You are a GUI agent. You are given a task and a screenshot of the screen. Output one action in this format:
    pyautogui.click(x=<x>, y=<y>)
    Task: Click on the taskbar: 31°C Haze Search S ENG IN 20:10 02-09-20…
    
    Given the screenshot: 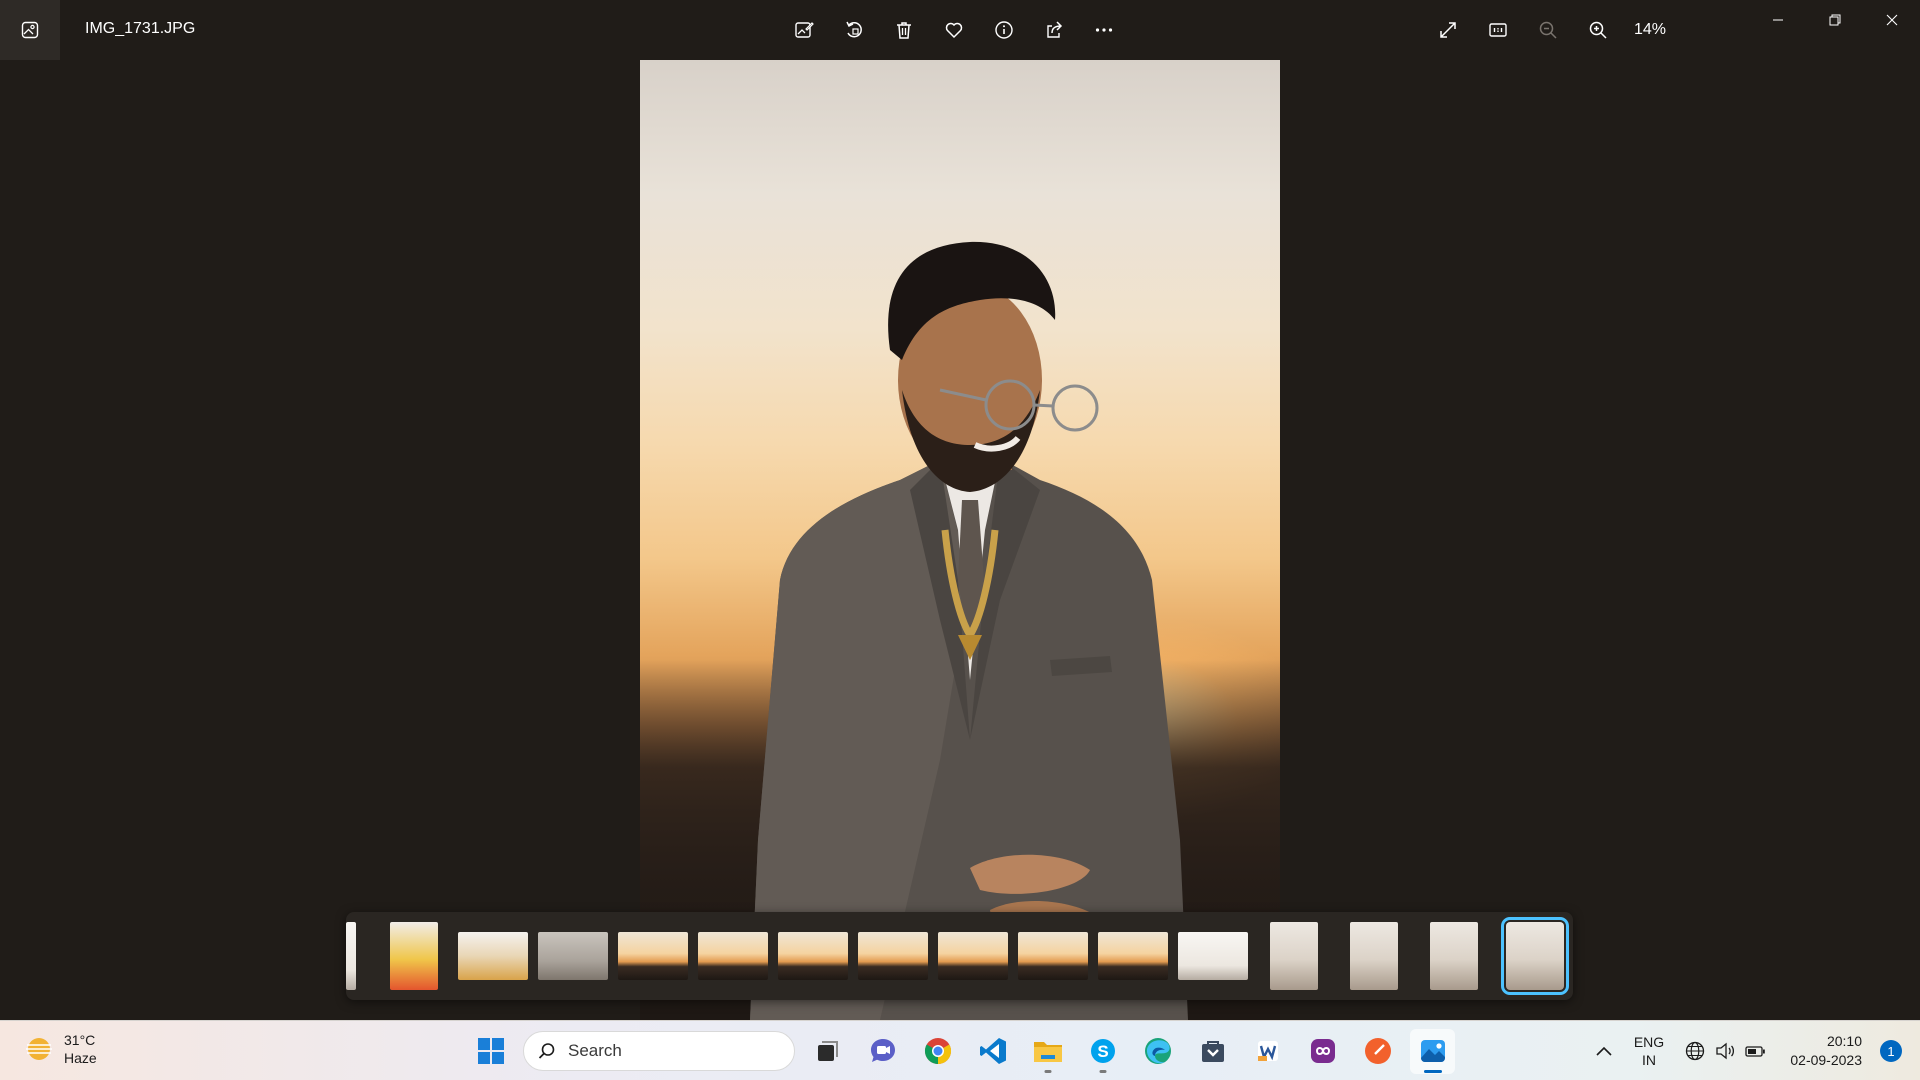 What is the action you would take?
    pyautogui.click(x=960, y=1050)
    